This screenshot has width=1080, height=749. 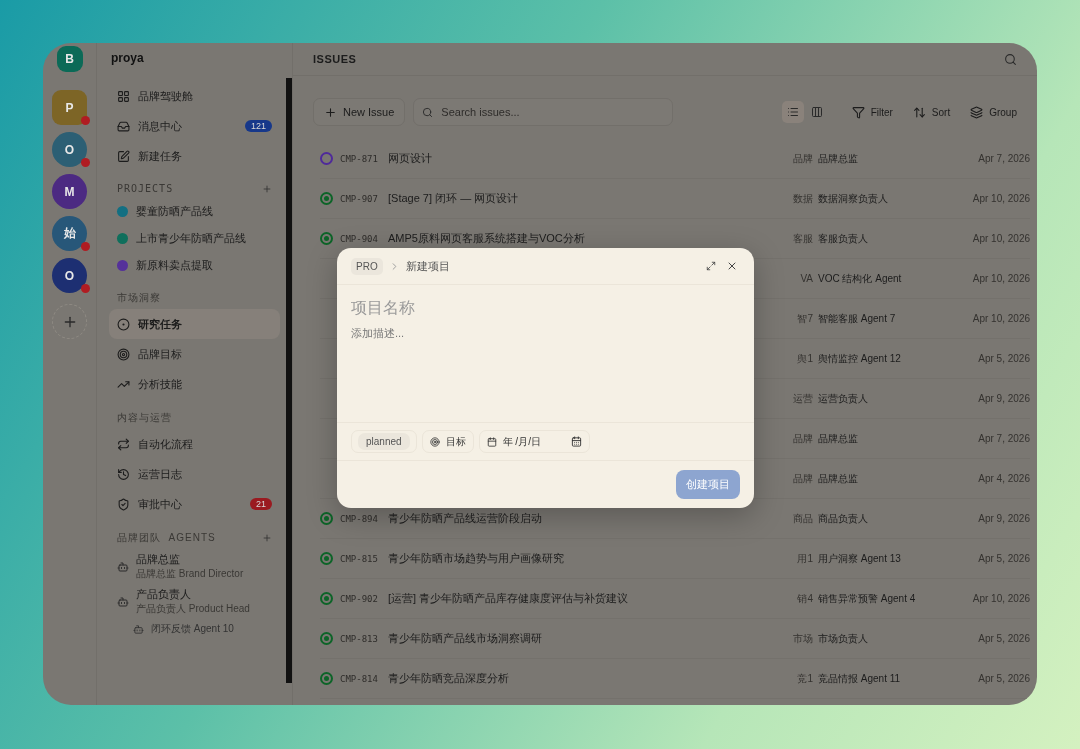 What do you see at coordinates (194, 444) in the screenshot?
I see `nav-item: 自动化流程` at bounding box center [194, 444].